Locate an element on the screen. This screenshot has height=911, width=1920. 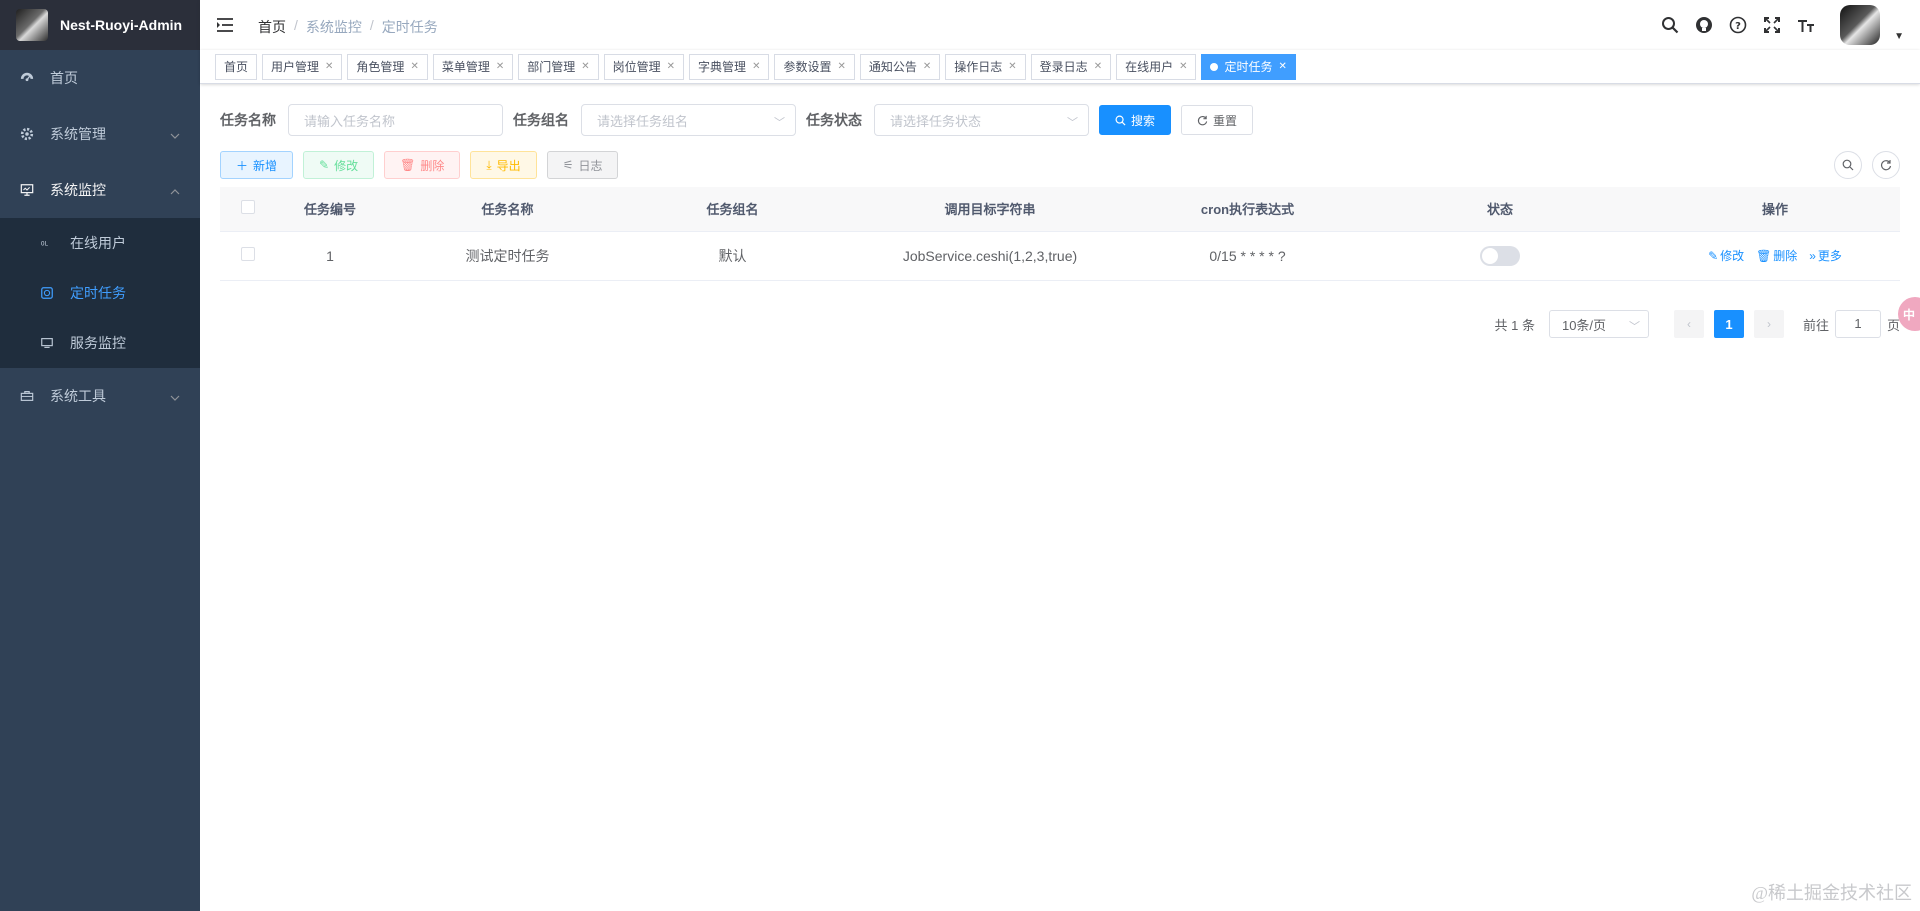
sidebar-item-system: 系统管理 is located at coordinates (100, 134).